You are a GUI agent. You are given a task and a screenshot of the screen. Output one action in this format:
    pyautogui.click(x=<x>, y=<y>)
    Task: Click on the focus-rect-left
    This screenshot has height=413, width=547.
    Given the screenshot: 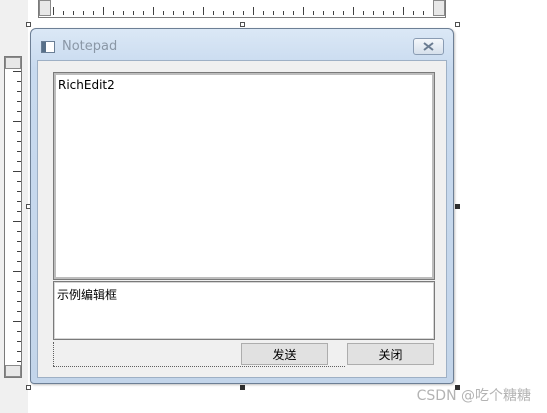 What is the action you would take?
    pyautogui.click(x=53, y=354)
    